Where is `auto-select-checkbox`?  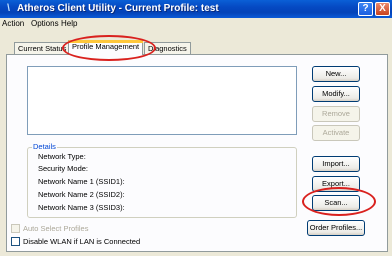 auto-select-checkbox is located at coordinates (15, 228).